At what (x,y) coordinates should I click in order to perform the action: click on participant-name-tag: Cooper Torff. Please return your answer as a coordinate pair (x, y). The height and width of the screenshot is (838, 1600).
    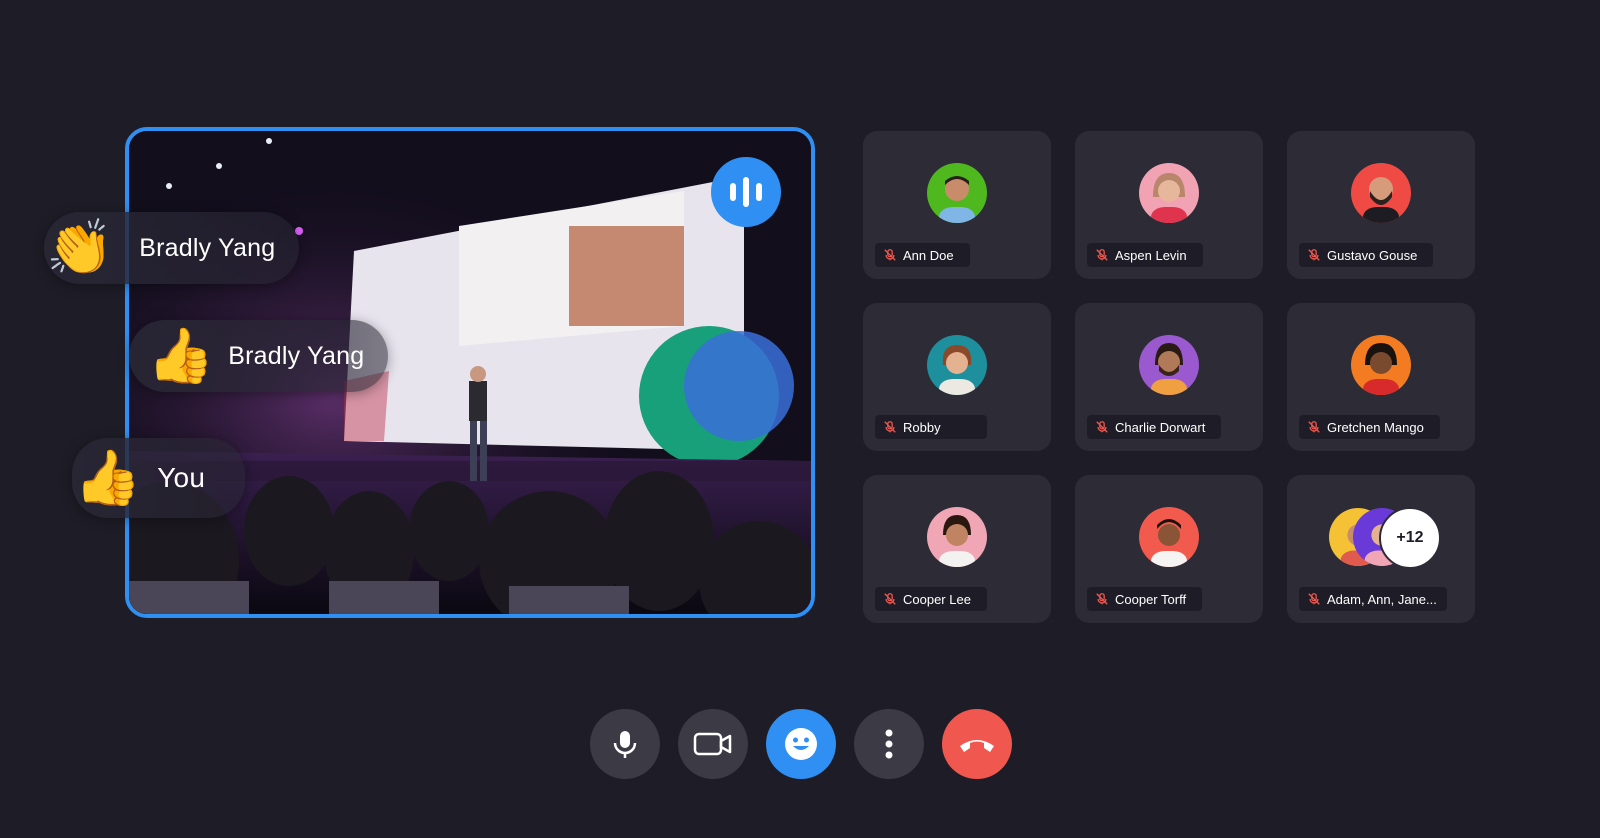
    Looking at the image, I should click on (1145, 599).